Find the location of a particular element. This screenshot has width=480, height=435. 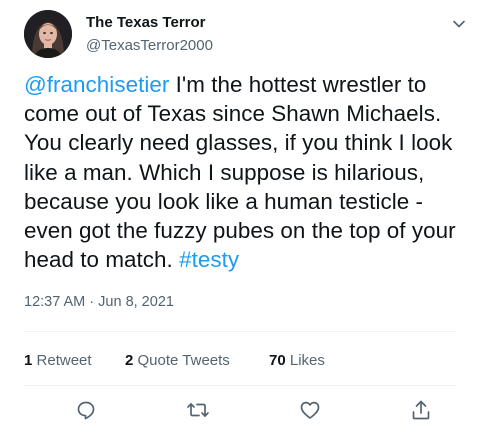

retweets-stat: 1 Retweet is located at coordinates (58, 360).